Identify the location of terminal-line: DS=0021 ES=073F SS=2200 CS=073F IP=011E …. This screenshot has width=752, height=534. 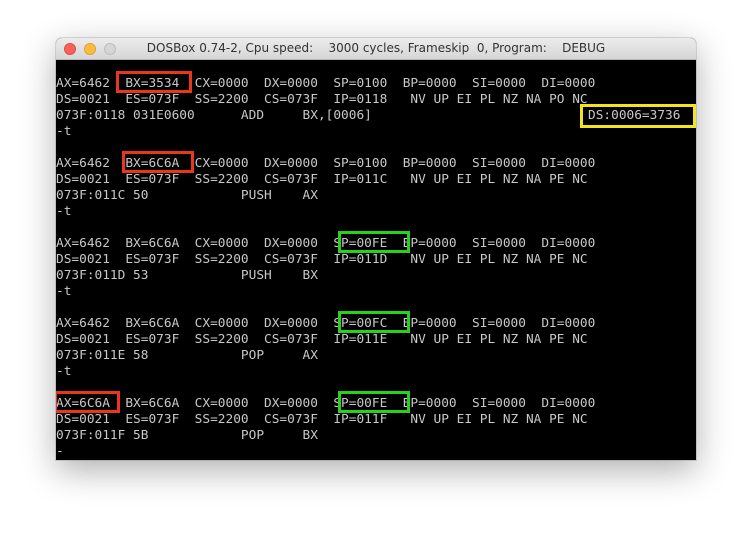
(322, 339).